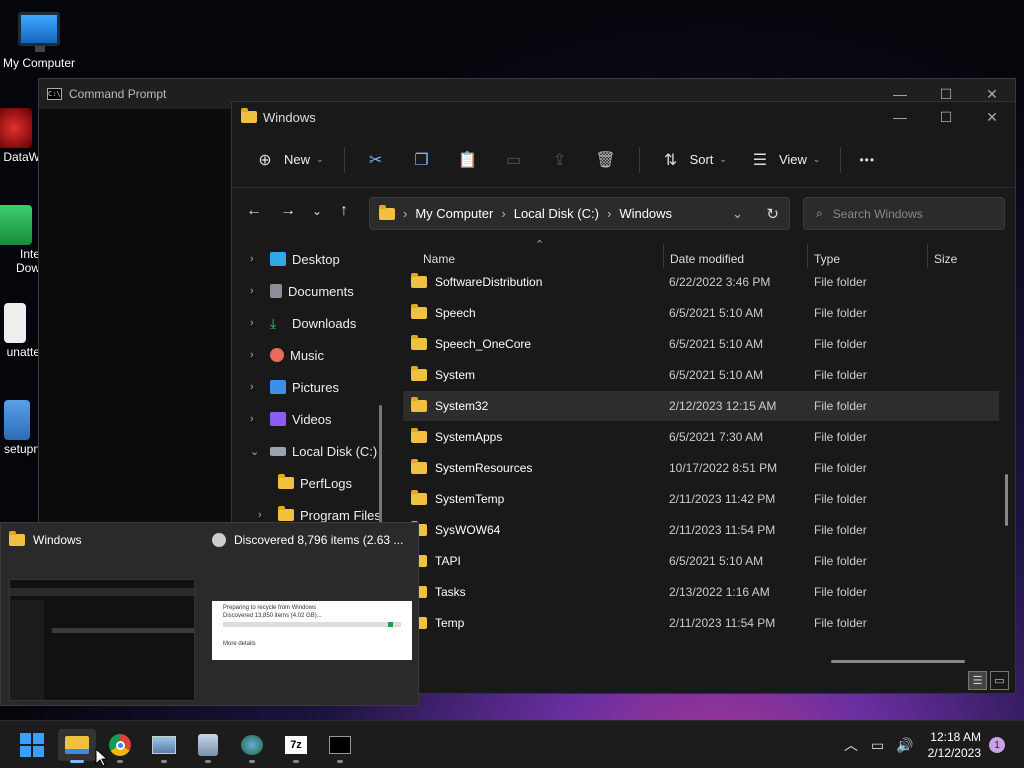 This screenshot has height=768, width=1024. I want to click on network-icon: ▭, so click(877, 744).